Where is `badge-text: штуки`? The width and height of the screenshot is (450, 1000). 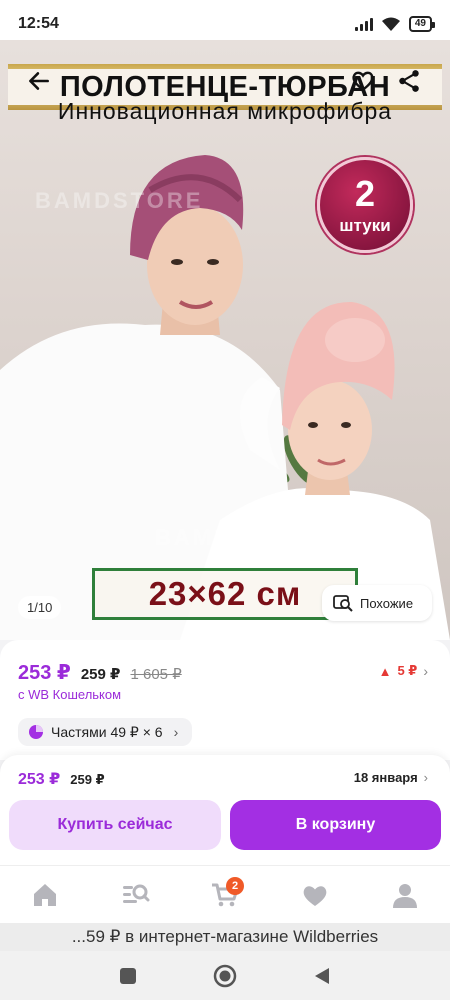 badge-text: штуки is located at coordinates (365, 225).